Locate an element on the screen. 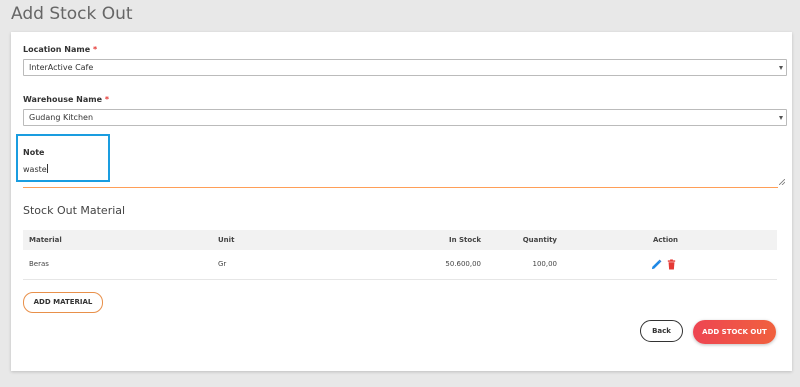 This screenshot has height=387, width=800. page-title: Add Stock Out is located at coordinates (72, 14).